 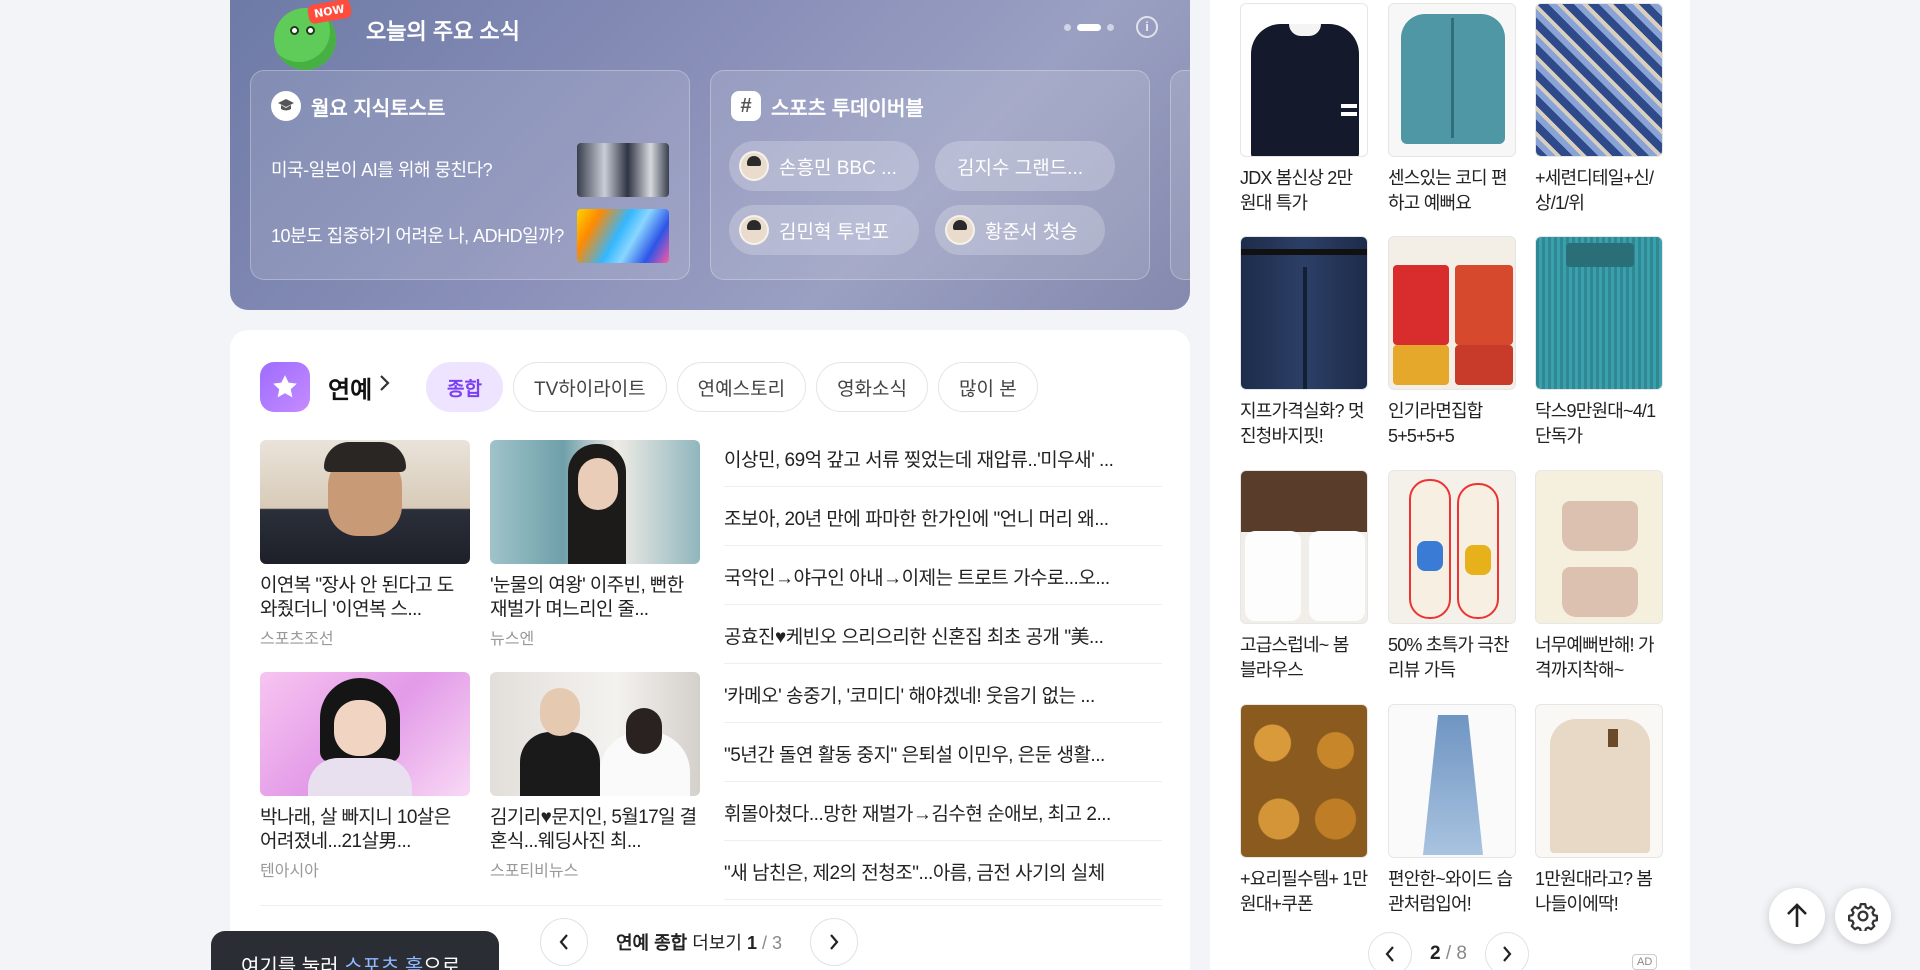 I want to click on ad-badge: AD, so click(x=1645, y=962).